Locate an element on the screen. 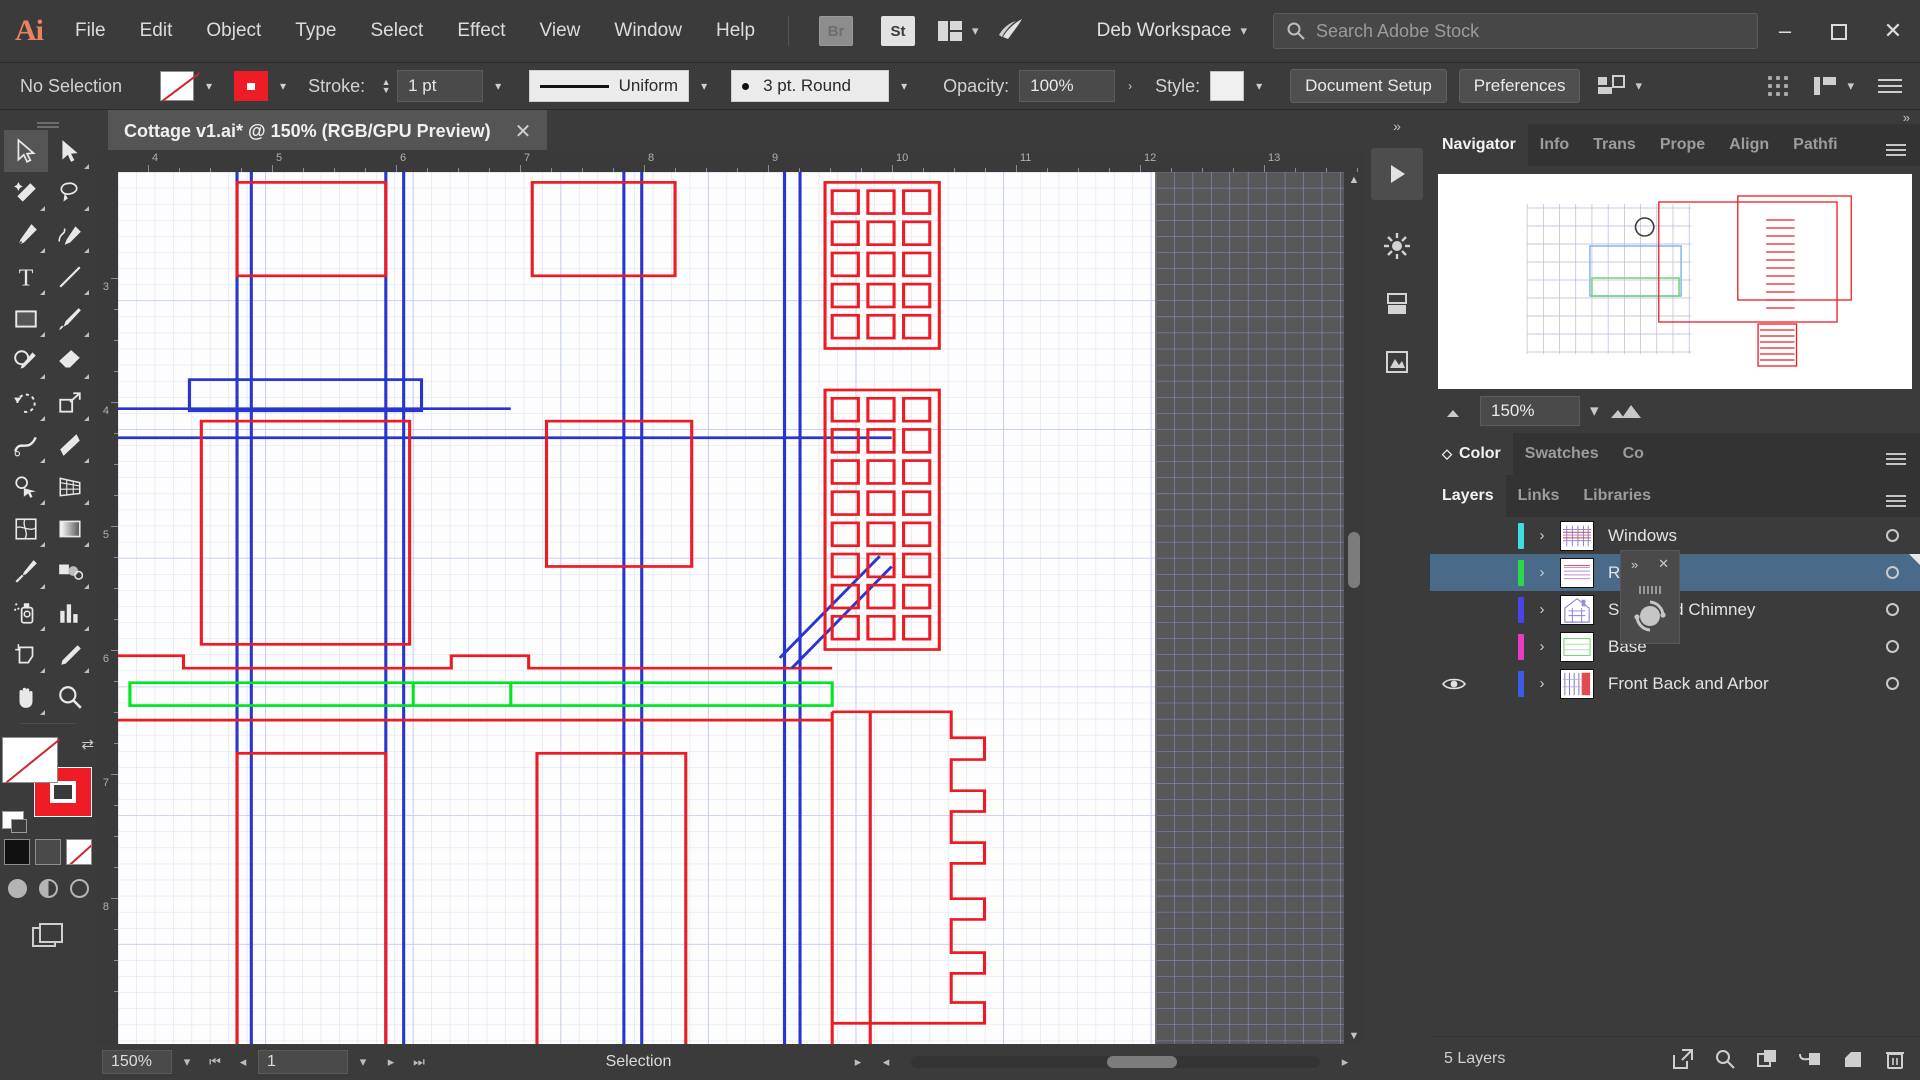  rail-layers is located at coordinates (1397, 304).